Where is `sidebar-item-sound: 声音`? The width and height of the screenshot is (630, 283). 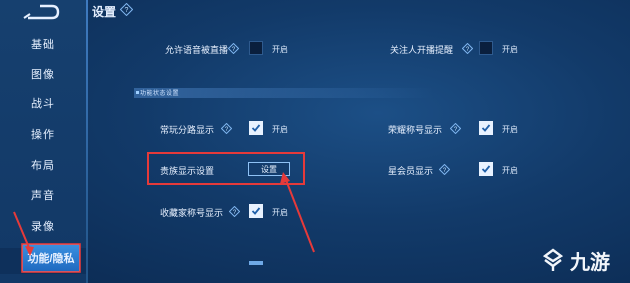
sidebar-item-sound: 声音 is located at coordinates (43, 195).